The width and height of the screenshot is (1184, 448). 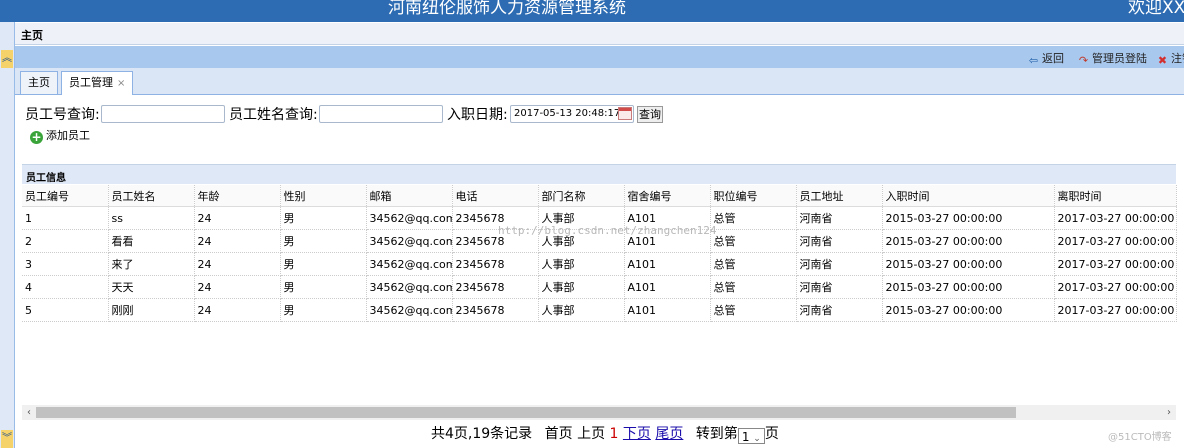 What do you see at coordinates (151, 287) in the screenshot?
I see `table-cell: 天天` at bounding box center [151, 287].